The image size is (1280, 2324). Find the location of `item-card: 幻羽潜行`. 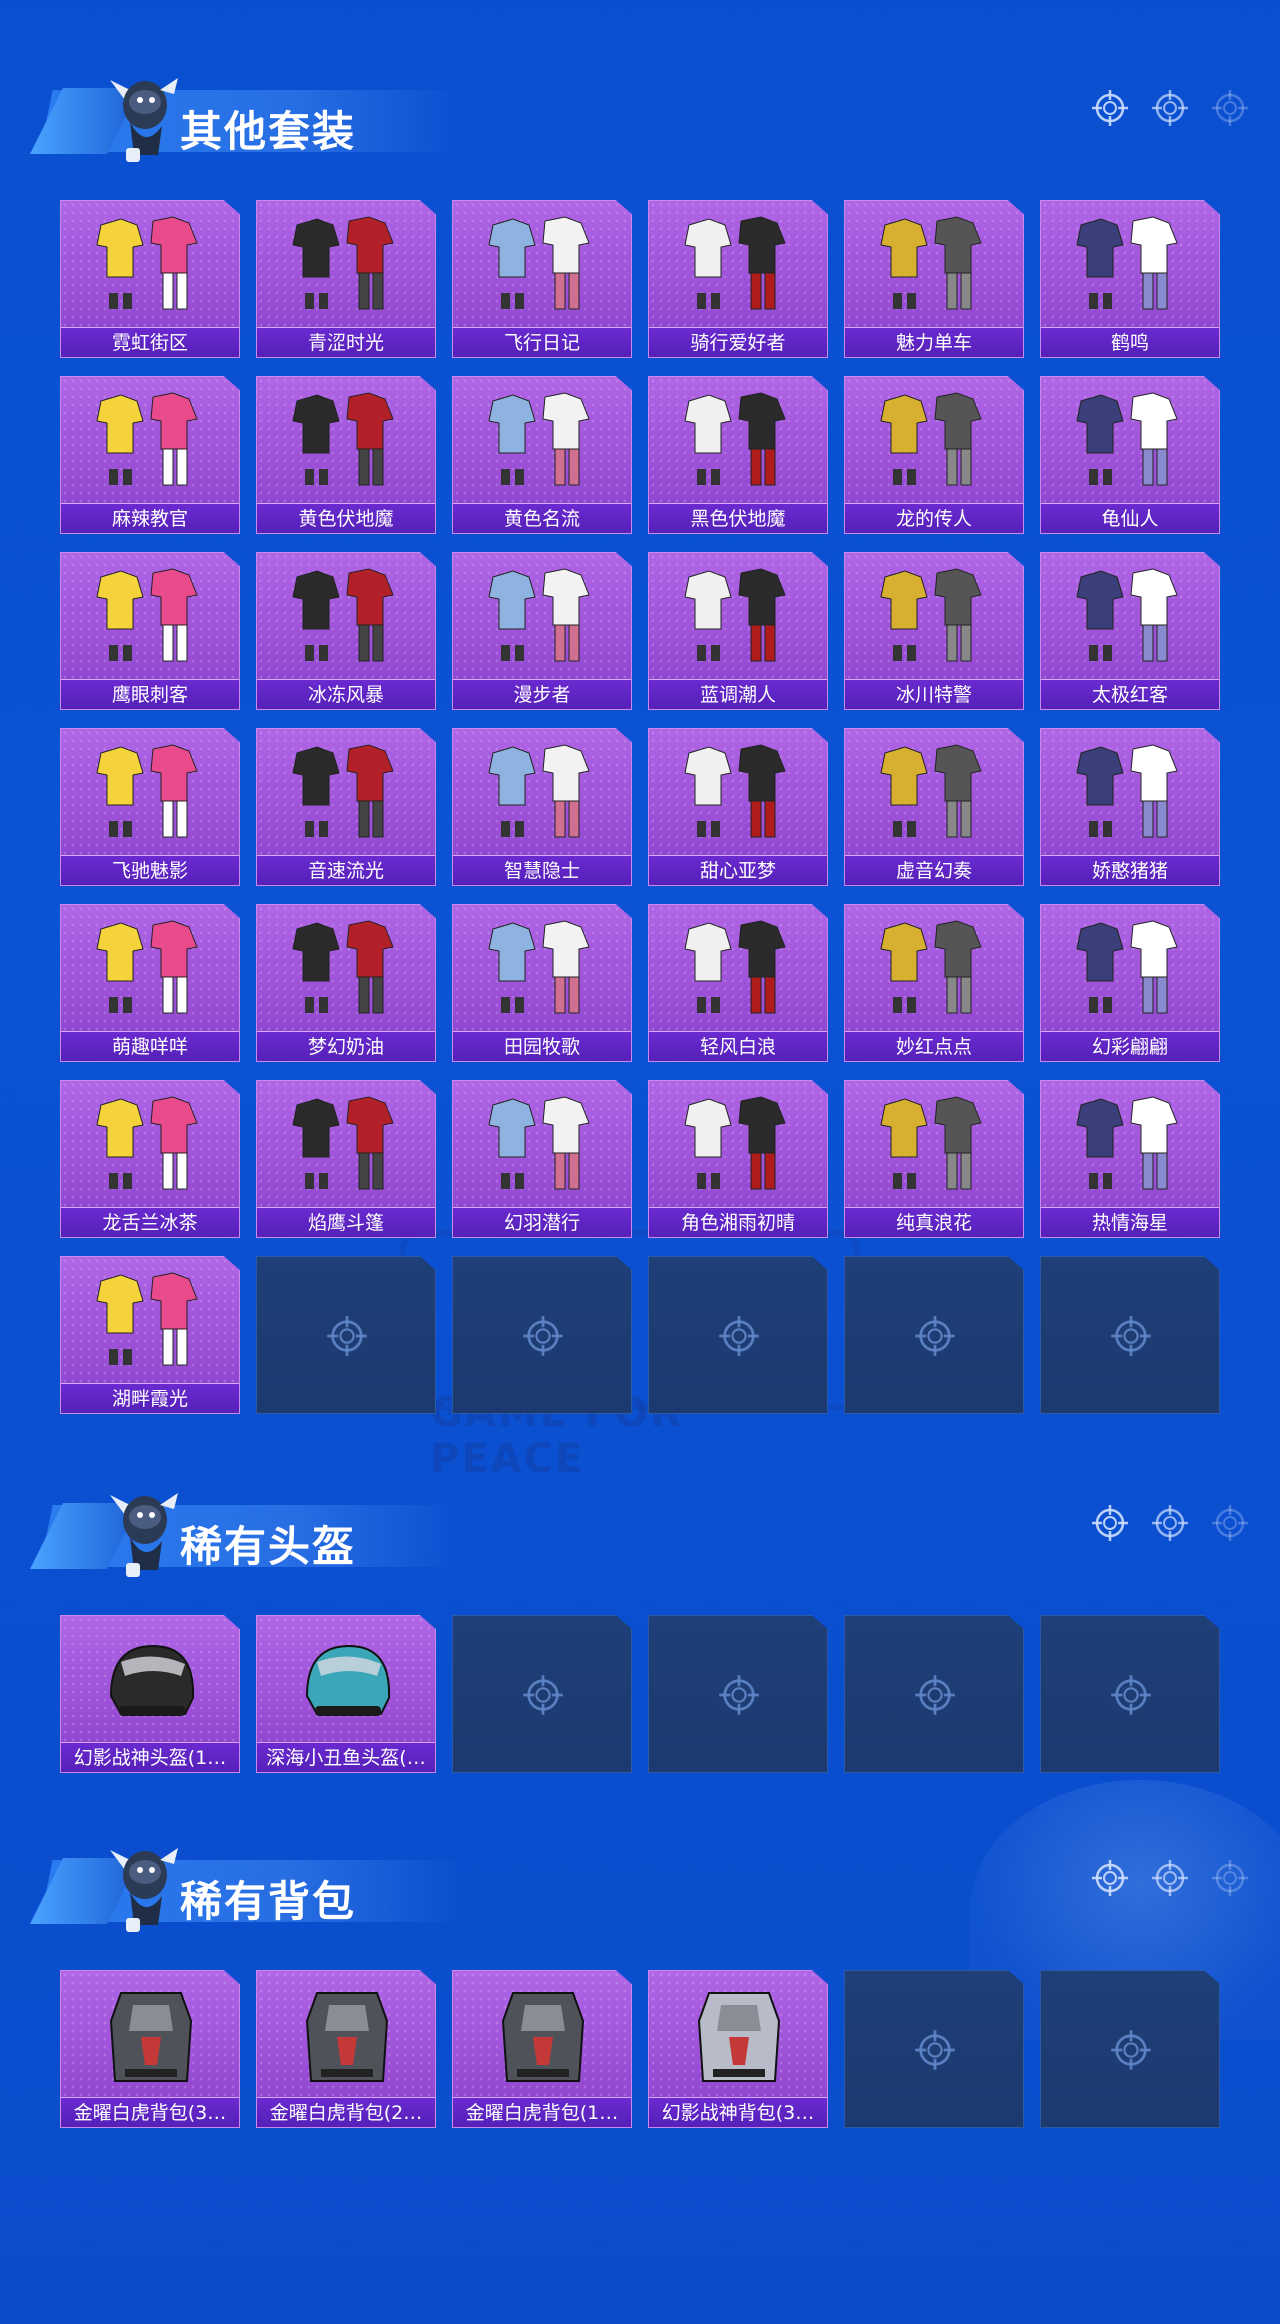

item-card: 幻羽潜行 is located at coordinates (542, 1159).